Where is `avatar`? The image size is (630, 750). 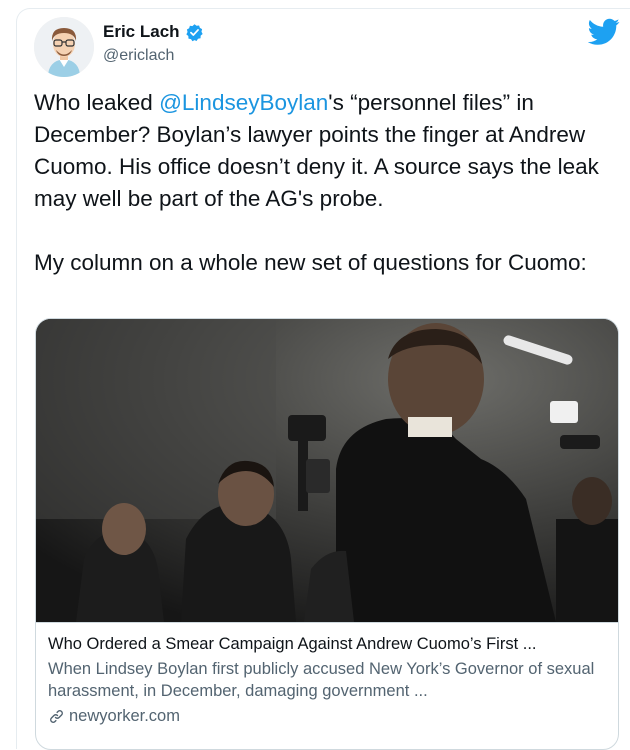 avatar is located at coordinates (64, 47).